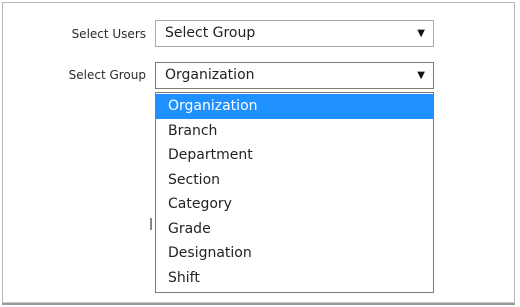  I want to click on select-users-dropdown: Select Group ▼, so click(294, 33).